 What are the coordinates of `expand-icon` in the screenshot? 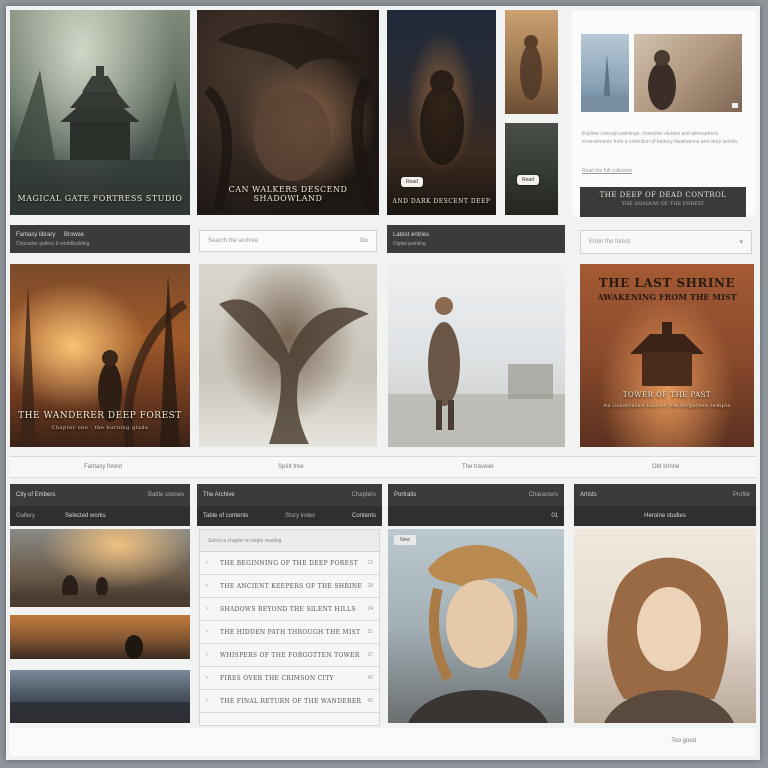 It's located at (735, 105).